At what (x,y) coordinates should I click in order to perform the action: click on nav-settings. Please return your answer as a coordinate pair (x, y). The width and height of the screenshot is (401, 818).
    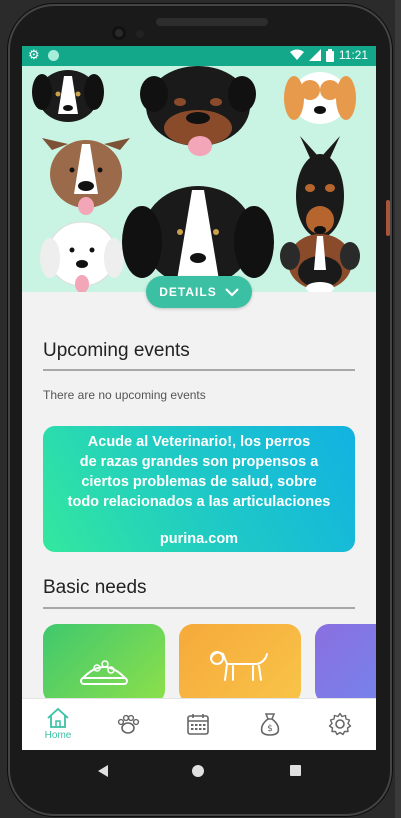
    Looking at the image, I should click on (340, 727).